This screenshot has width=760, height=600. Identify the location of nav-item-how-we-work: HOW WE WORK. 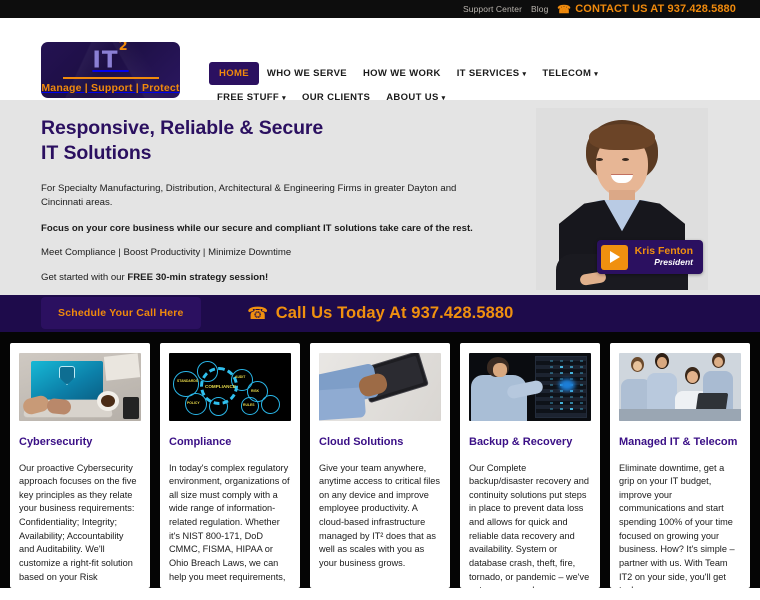
(402, 73).